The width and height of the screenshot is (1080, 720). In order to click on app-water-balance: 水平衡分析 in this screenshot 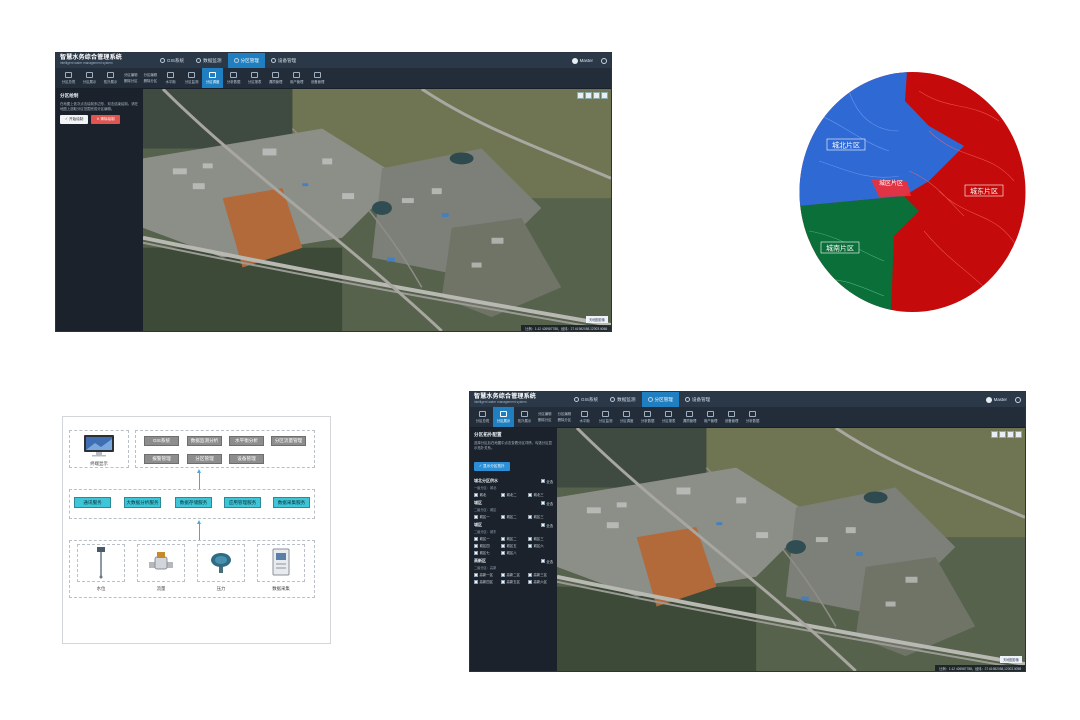, I will do `click(246, 441)`.